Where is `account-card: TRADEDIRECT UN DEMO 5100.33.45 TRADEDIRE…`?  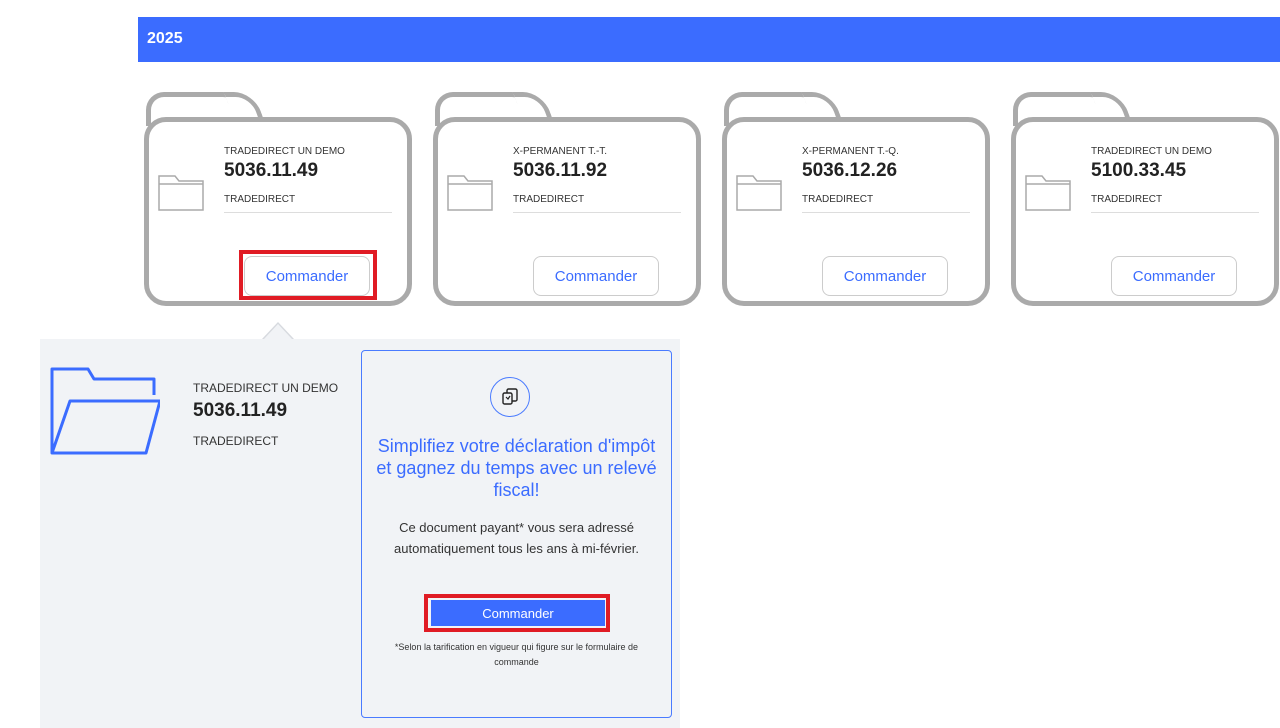 account-card: TRADEDIRECT UN DEMO 5100.33.45 TRADEDIRE… is located at coordinates (1145, 199).